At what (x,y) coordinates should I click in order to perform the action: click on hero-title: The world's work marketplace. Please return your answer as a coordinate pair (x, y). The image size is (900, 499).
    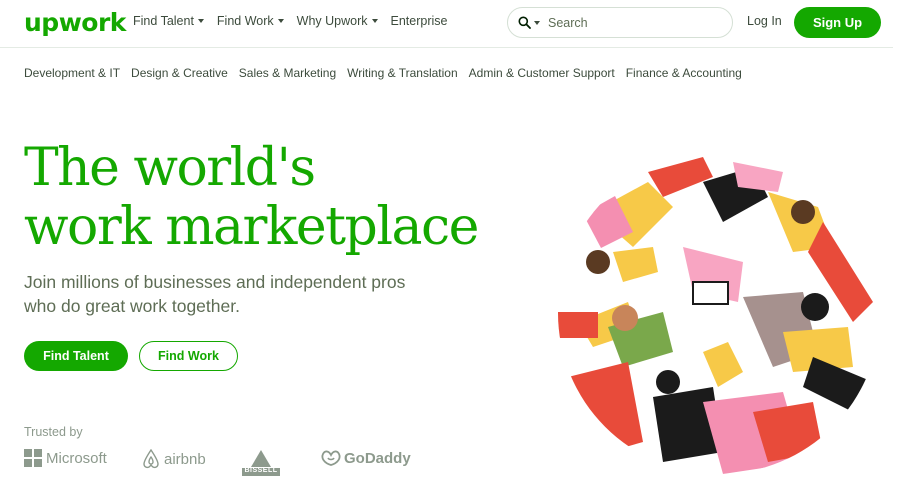
    Looking at the image, I should click on (251, 197).